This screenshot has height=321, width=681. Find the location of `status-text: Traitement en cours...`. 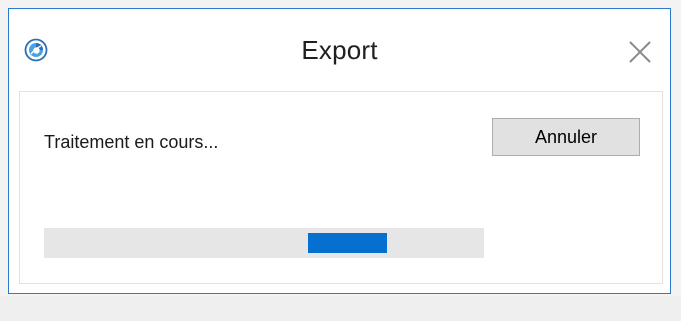

status-text: Traitement en cours... is located at coordinates (131, 142).